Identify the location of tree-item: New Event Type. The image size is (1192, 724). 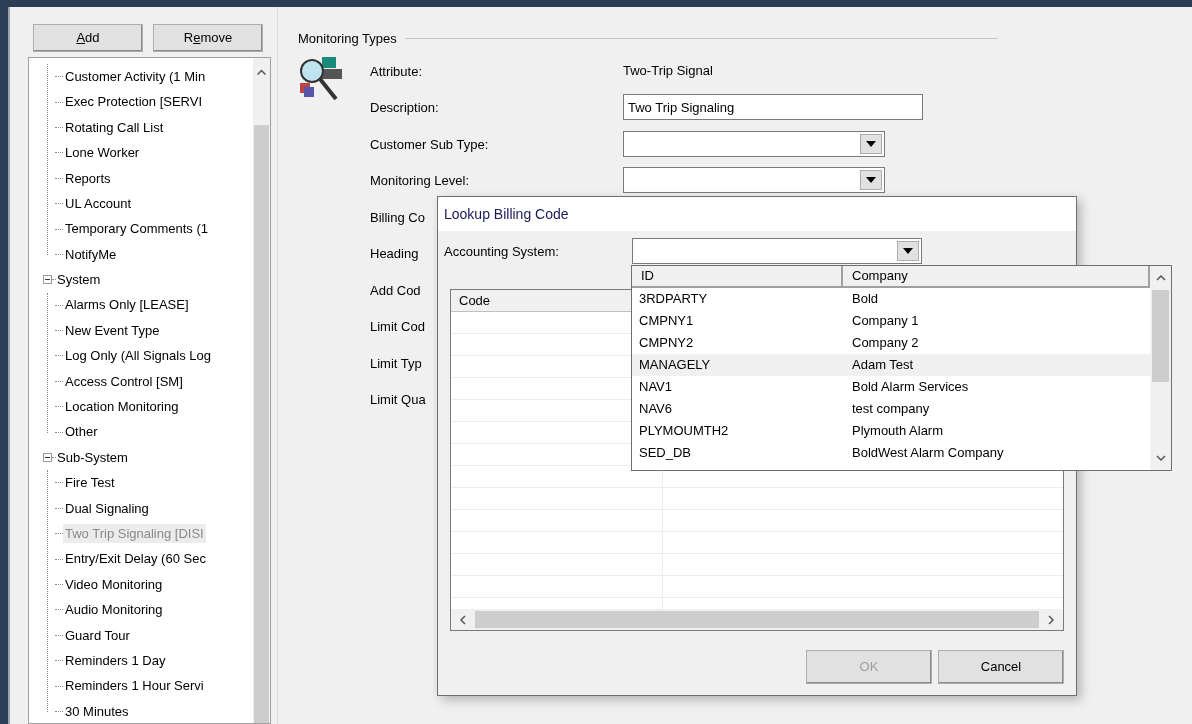
(112, 330).